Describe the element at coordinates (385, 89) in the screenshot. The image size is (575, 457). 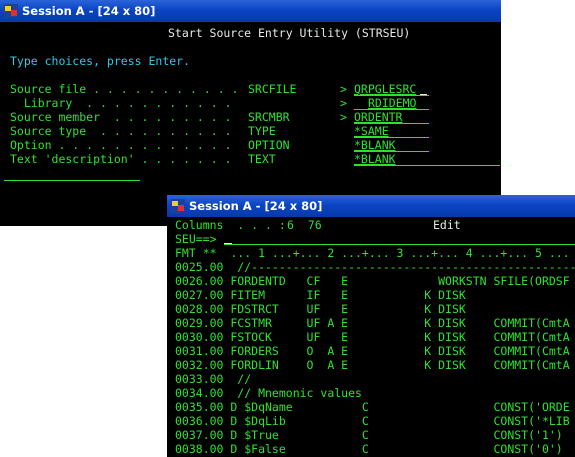
I see `source-file-input: QRPGLESRC` at that location.